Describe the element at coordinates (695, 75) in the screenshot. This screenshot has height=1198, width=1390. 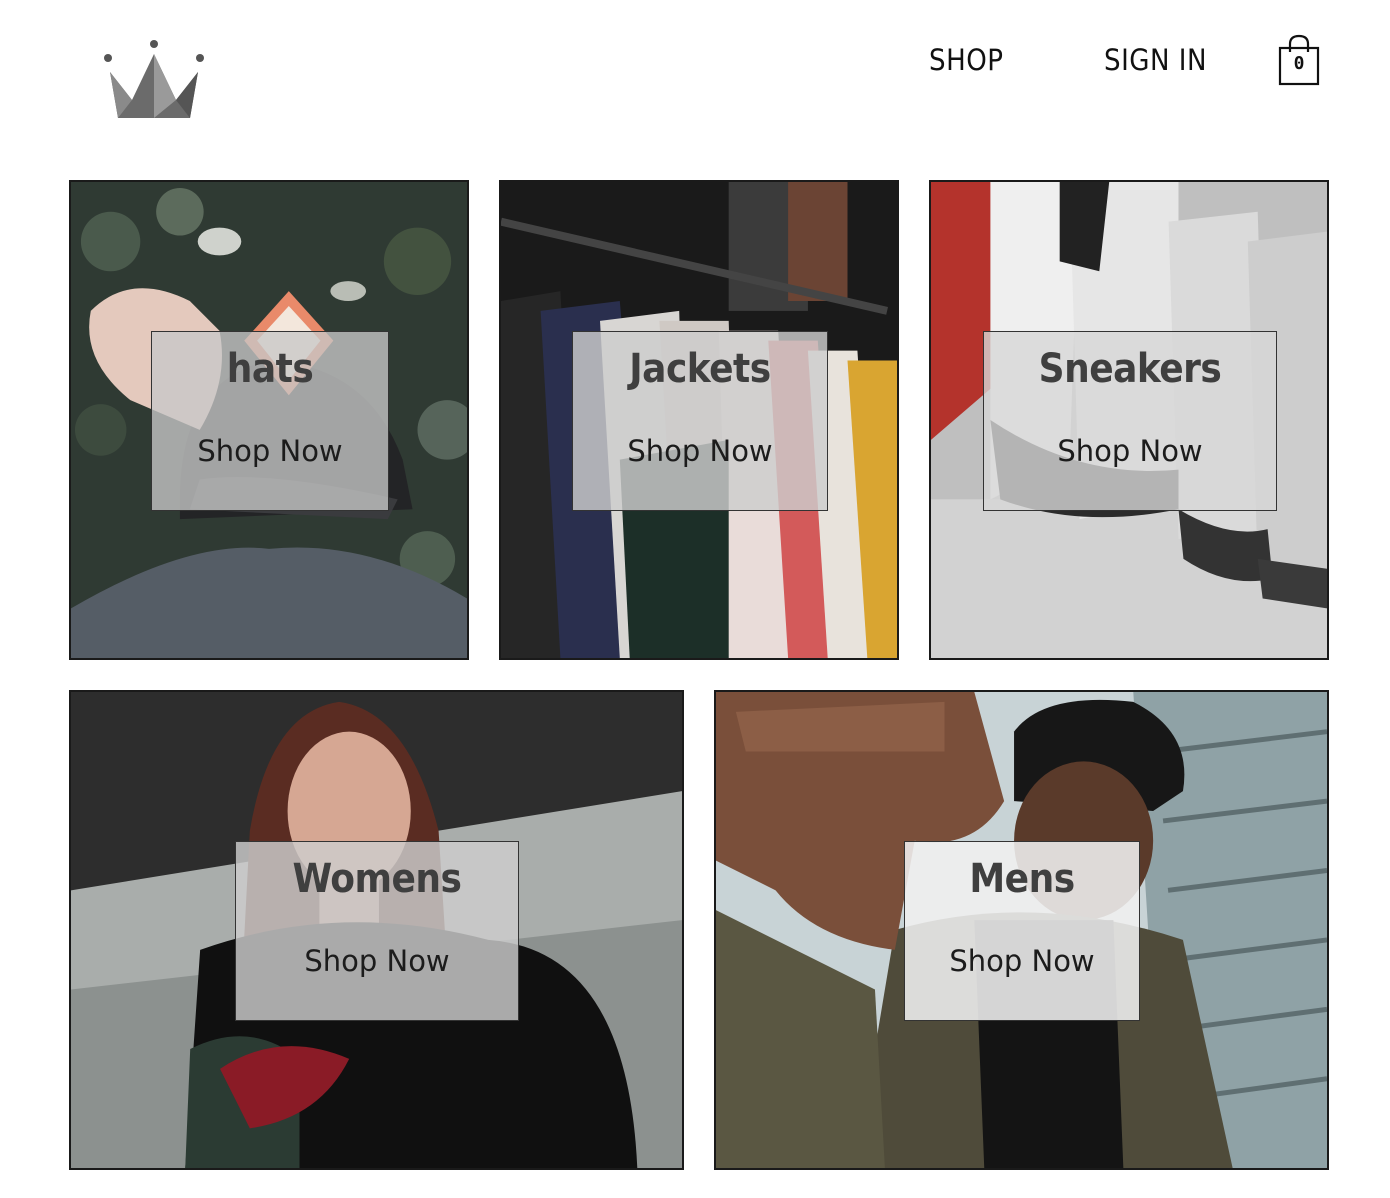
I see `header: SHOP SIGN IN 0` at that location.